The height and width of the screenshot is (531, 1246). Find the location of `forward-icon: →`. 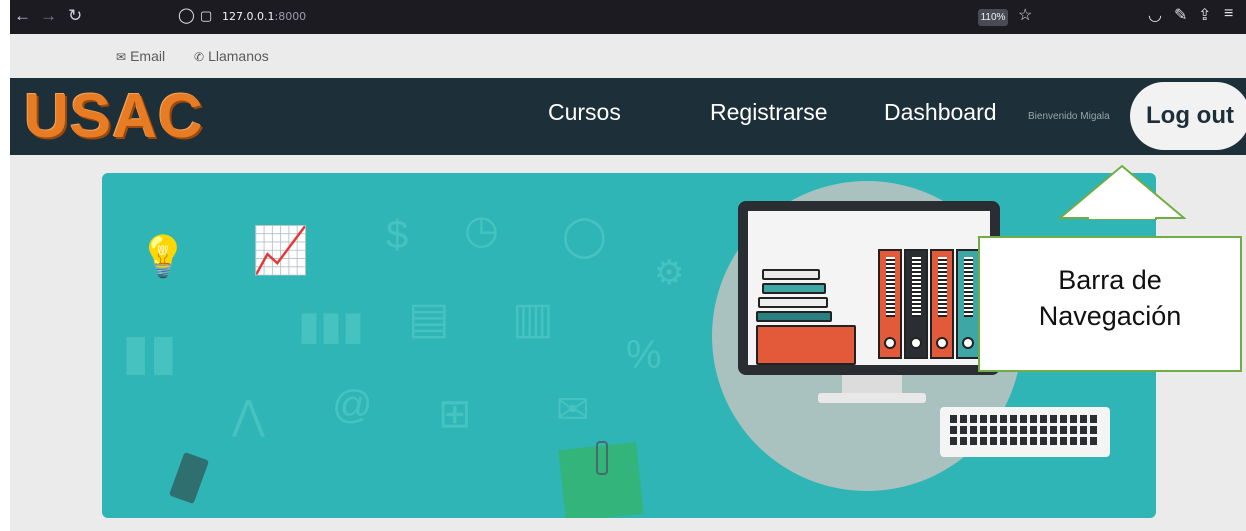

forward-icon: → is located at coordinates (48, 16).